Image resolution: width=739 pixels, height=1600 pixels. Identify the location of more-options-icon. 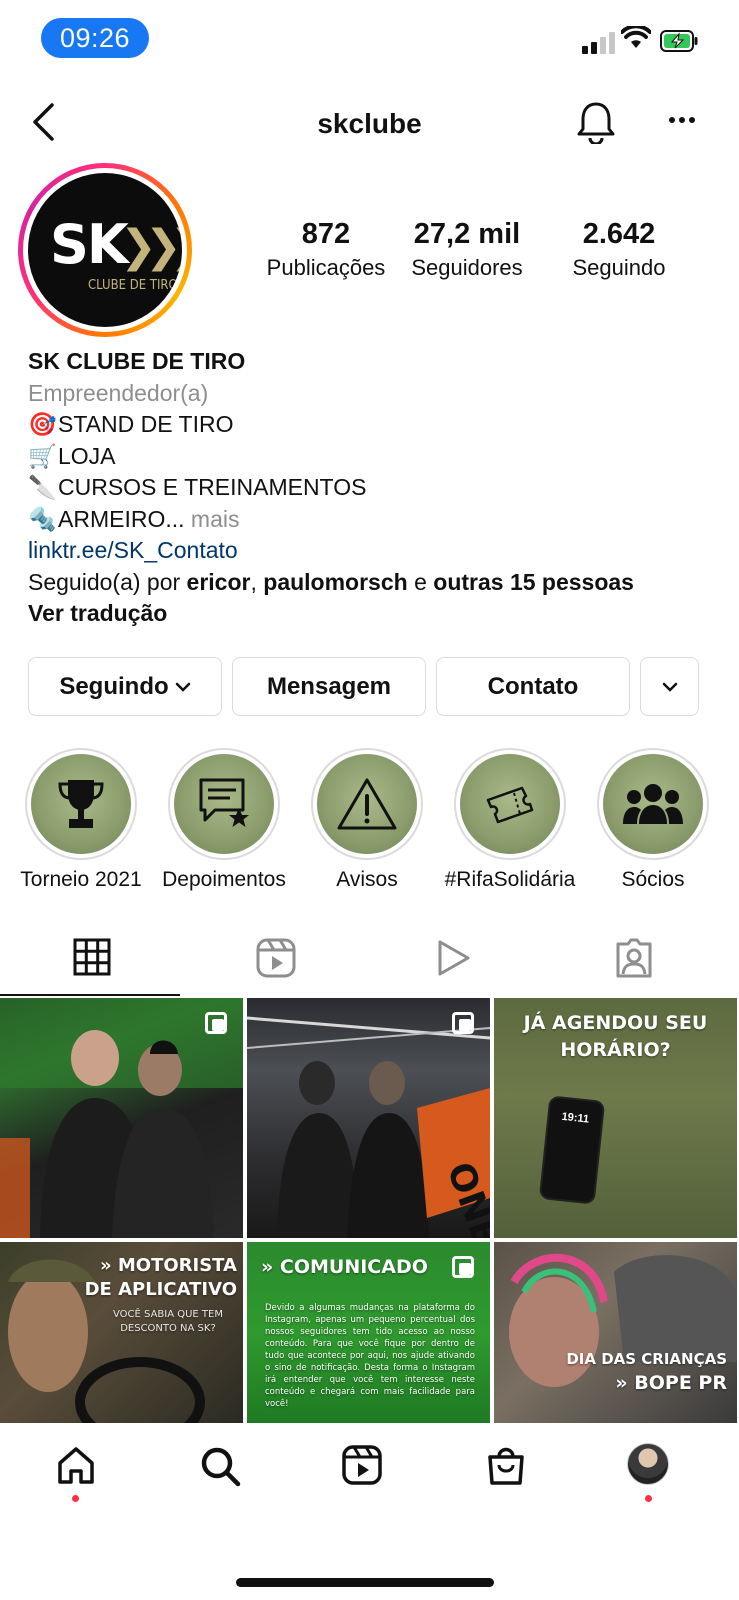
(682, 120).